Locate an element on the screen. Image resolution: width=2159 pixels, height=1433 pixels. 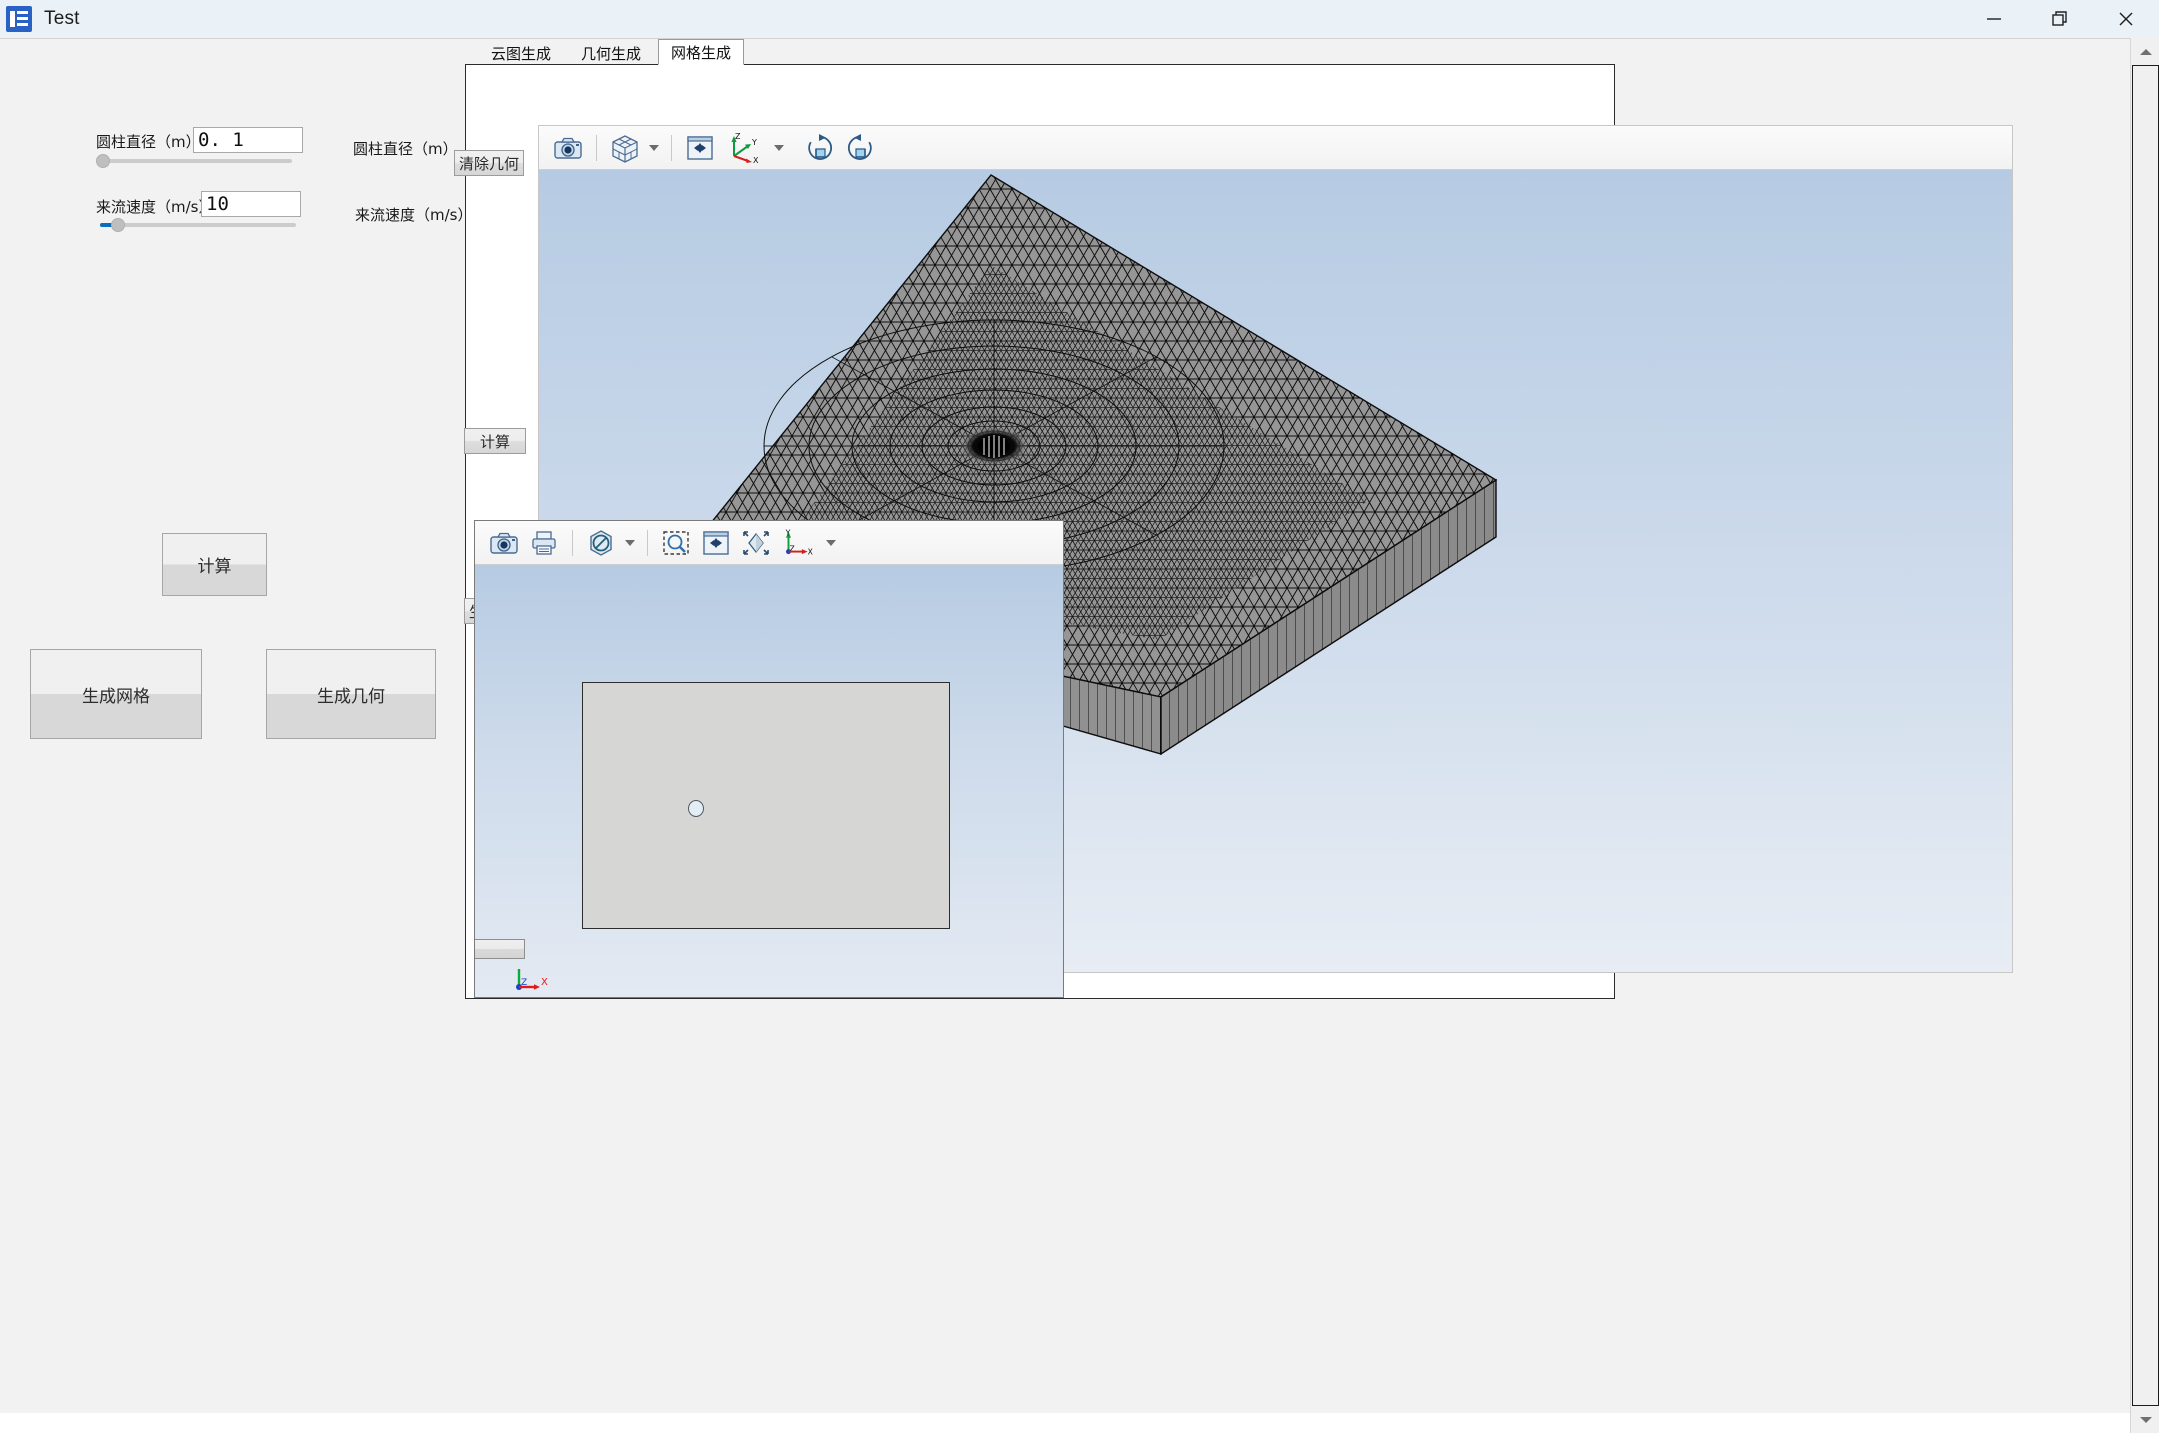
window-title: Test is located at coordinates (62, 18).